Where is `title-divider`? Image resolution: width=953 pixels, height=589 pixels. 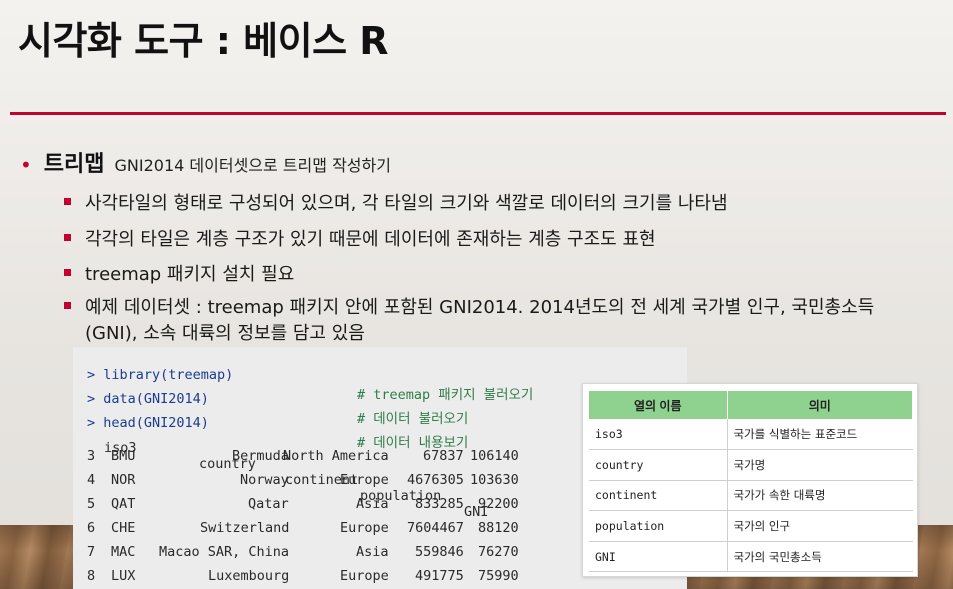
title-divider is located at coordinates (478, 113).